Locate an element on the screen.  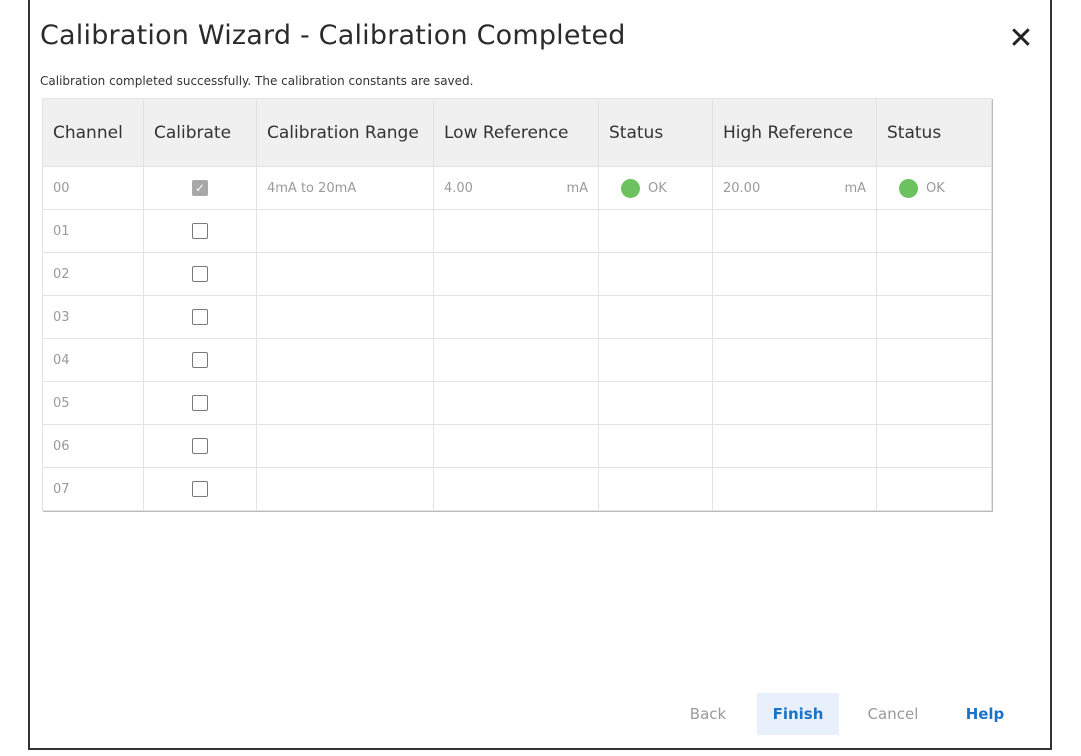
close-icon: ✕ is located at coordinates (1021, 39).